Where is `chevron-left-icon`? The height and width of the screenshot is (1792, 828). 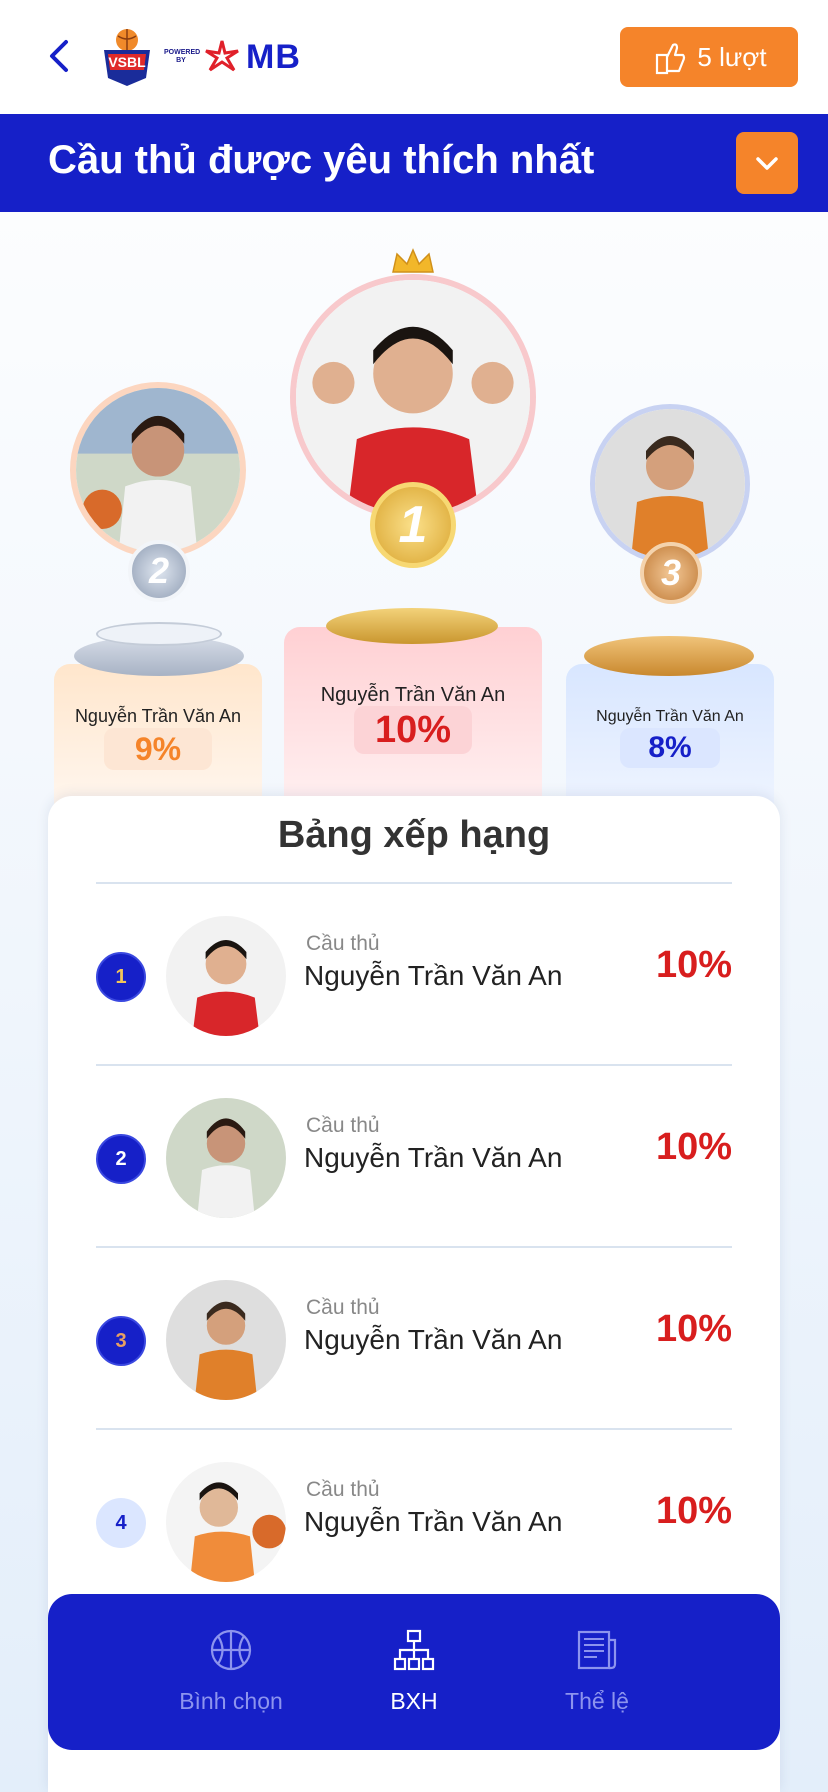 chevron-left-icon is located at coordinates (59, 56).